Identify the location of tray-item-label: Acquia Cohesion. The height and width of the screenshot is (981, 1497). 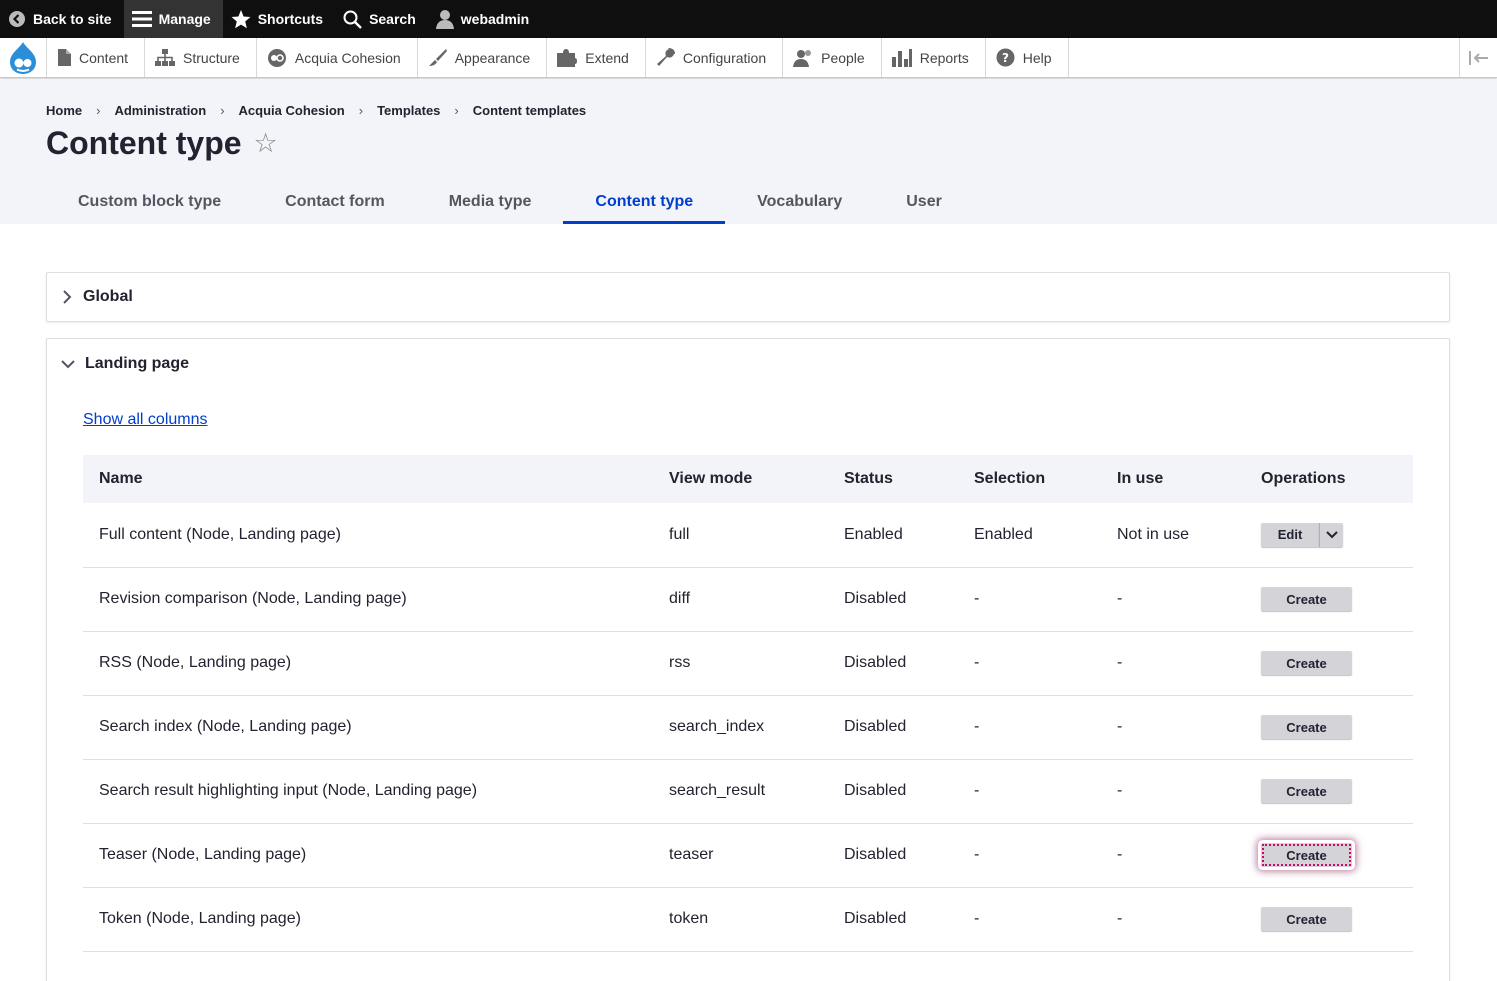
(347, 57).